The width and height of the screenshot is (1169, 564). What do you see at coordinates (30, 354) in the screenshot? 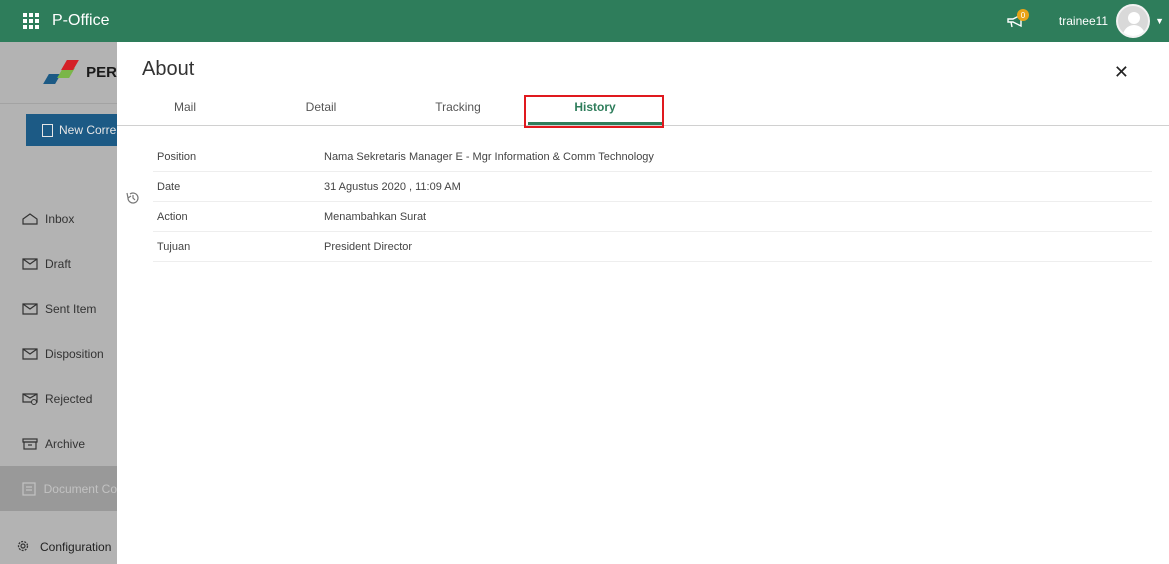
I see `disposition-icon` at bounding box center [30, 354].